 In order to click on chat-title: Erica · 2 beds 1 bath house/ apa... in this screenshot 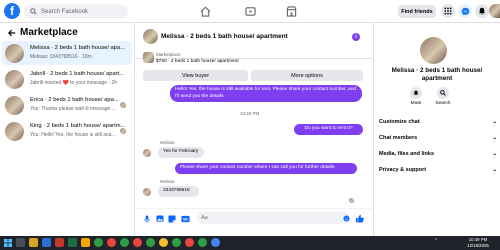, I will do `click(74, 100)`.